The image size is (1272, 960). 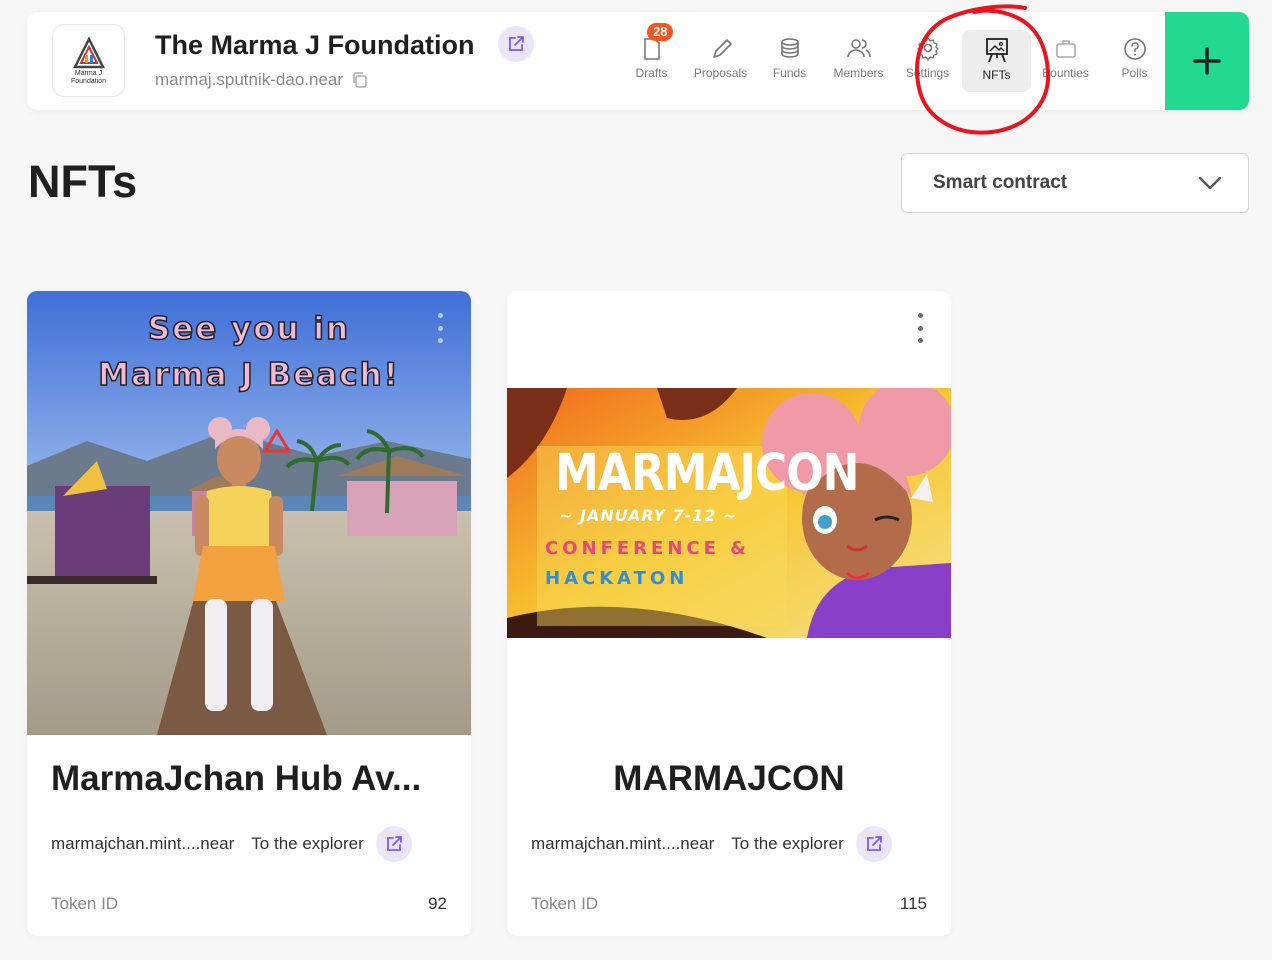 I want to click on gear-icon, so click(x=927, y=49).